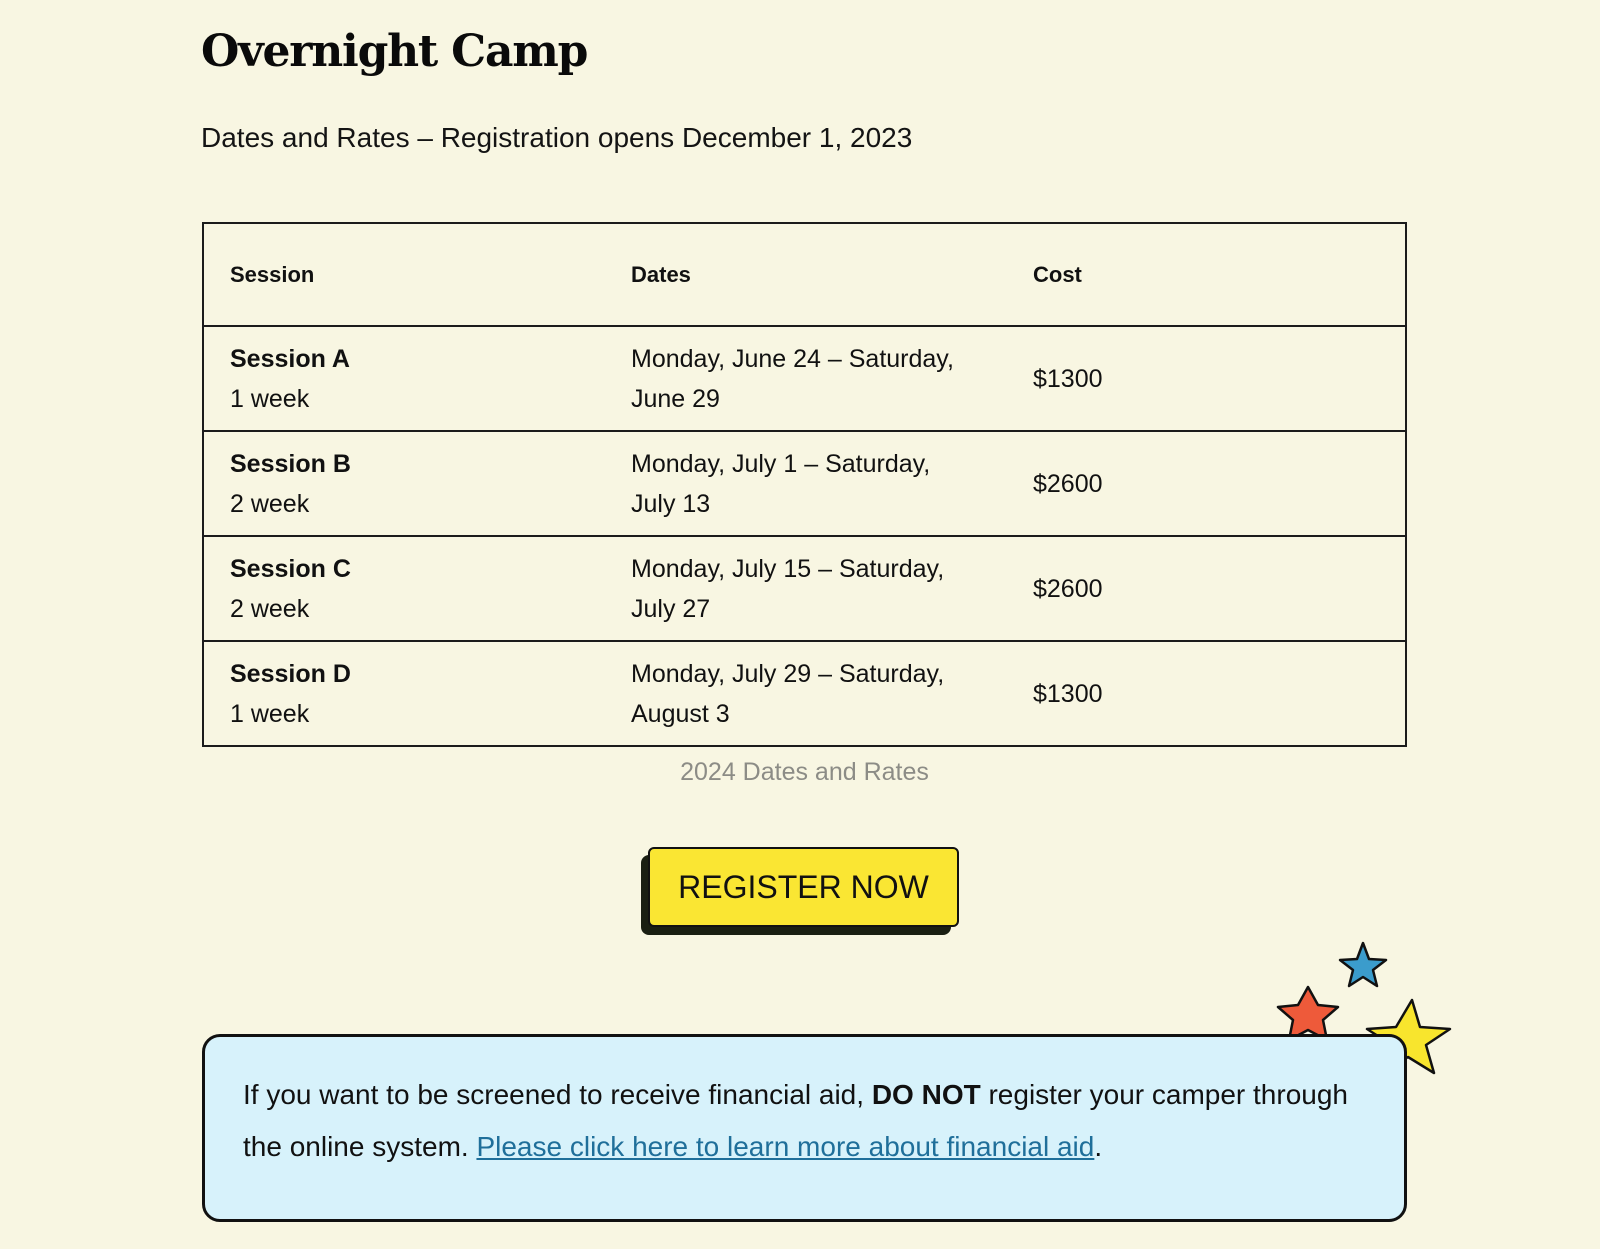 Image resolution: width=1600 pixels, height=1249 pixels. Describe the element at coordinates (404, 588) in the screenshot. I see `session-cell: Session C 2 week` at that location.